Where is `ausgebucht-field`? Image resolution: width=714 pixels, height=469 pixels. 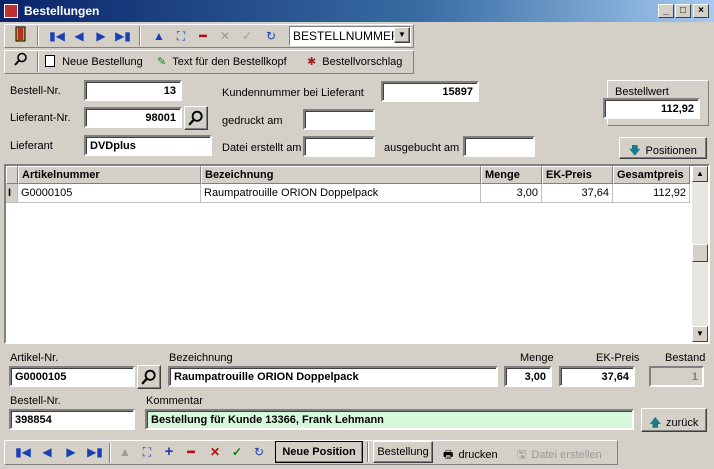 ausgebucht-field is located at coordinates (499, 146).